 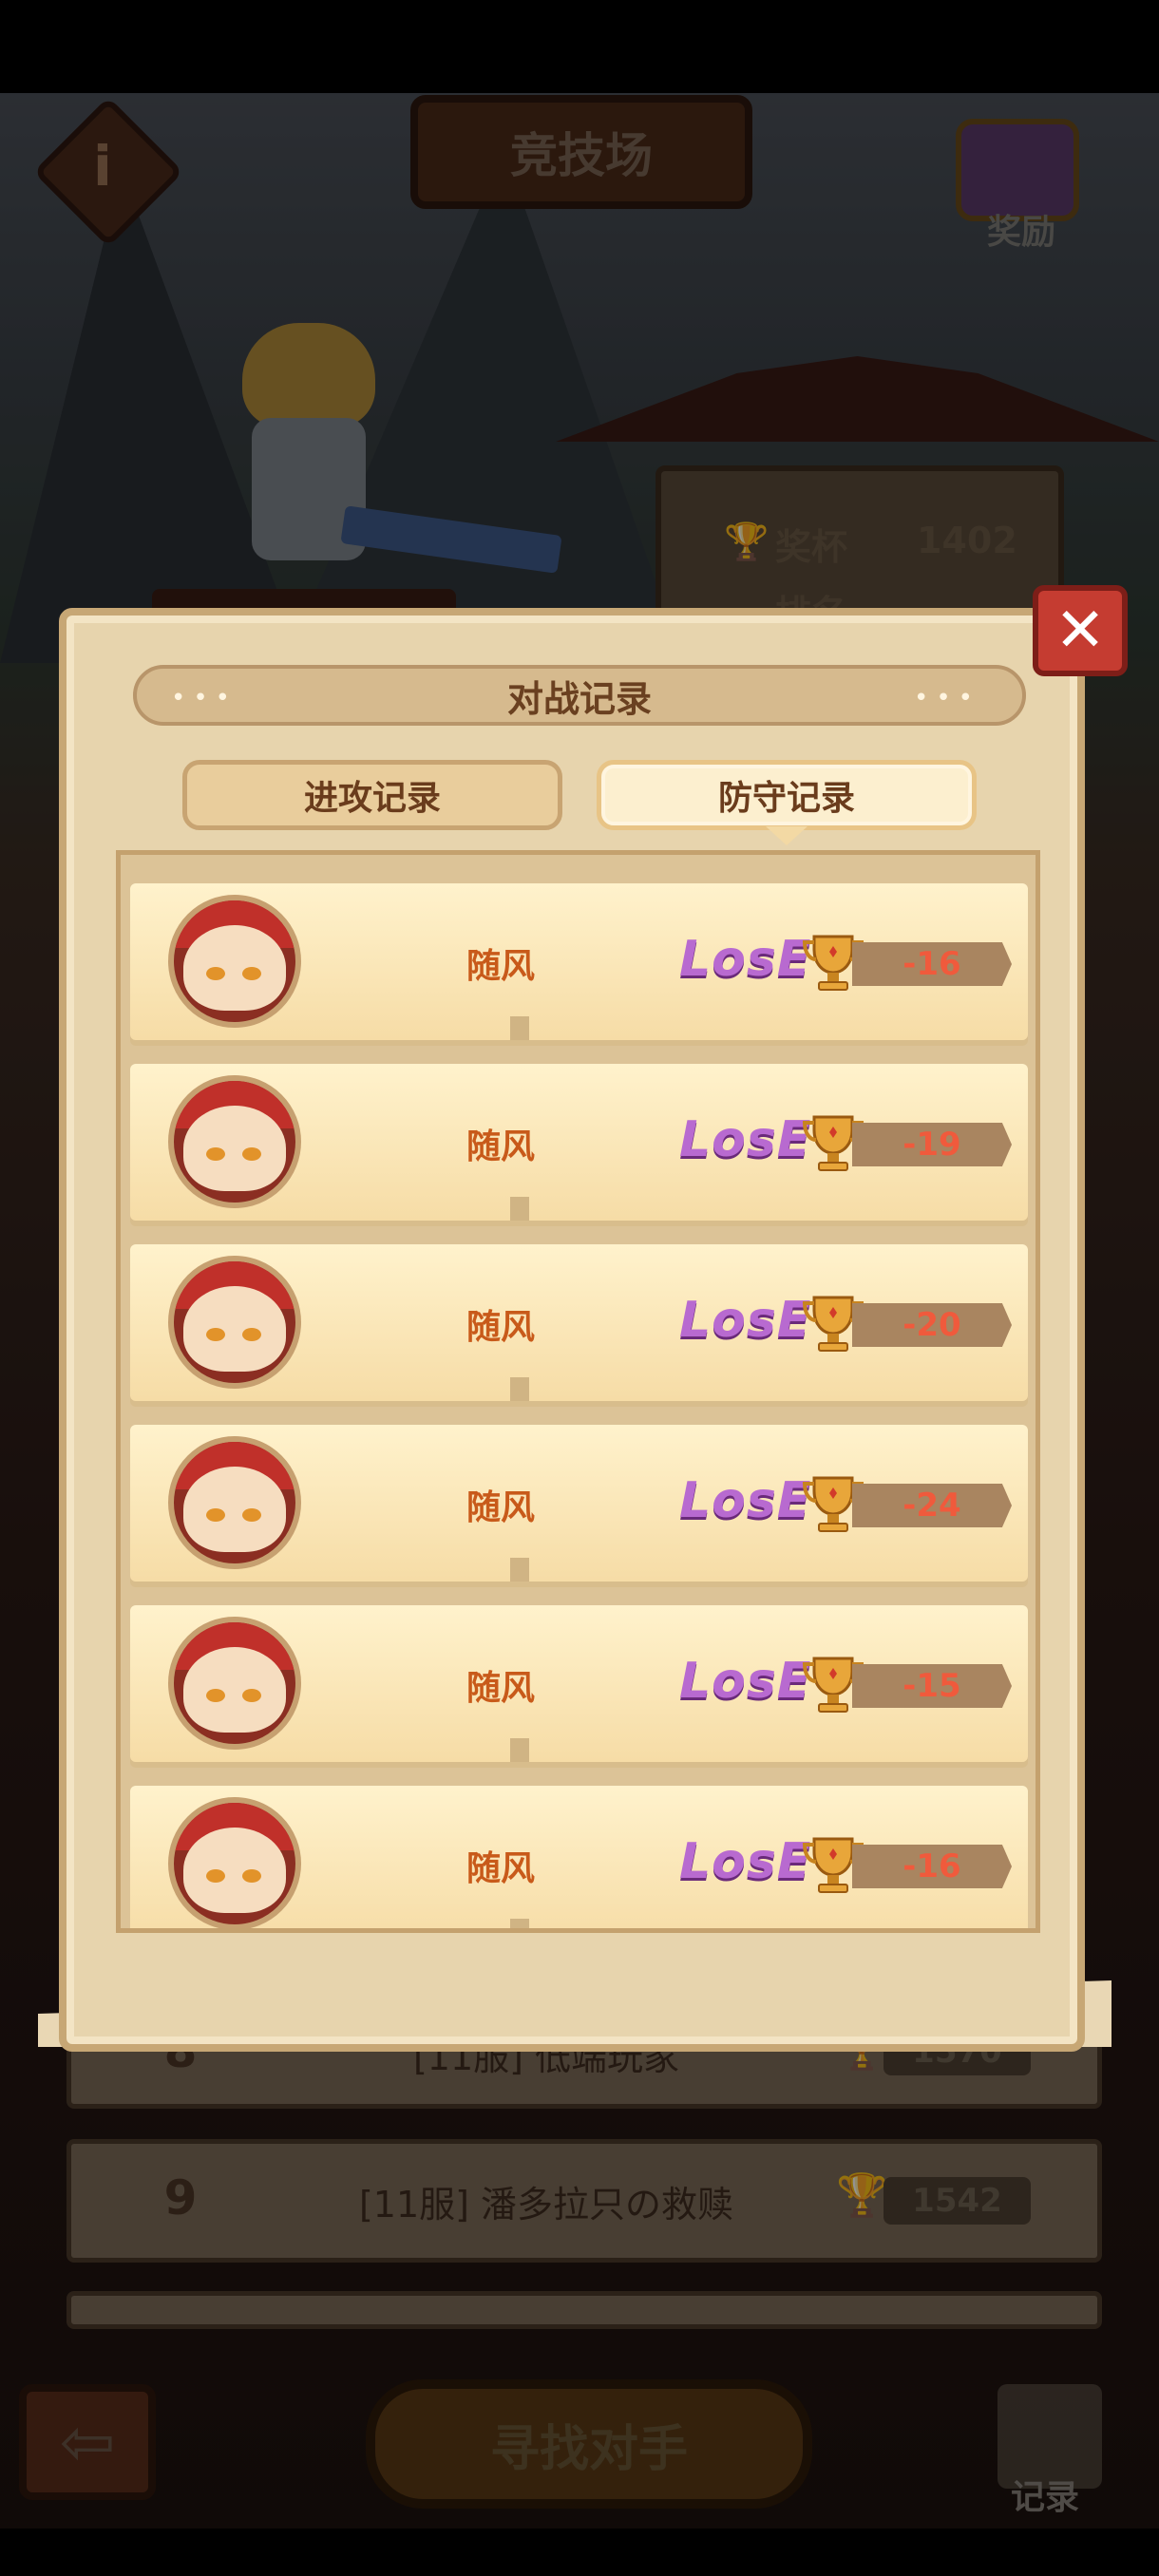 What do you see at coordinates (787, 795) in the screenshot?
I see `tab-defense-record: 防守记录` at bounding box center [787, 795].